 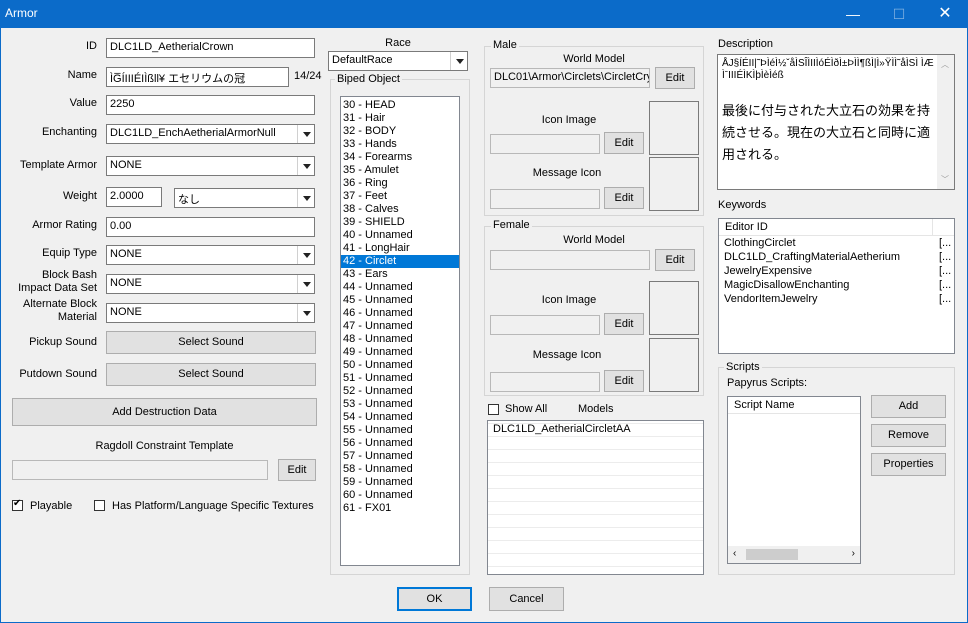 I want to click on description-scrollbar: ︿ ﹀, so click(x=945, y=122).